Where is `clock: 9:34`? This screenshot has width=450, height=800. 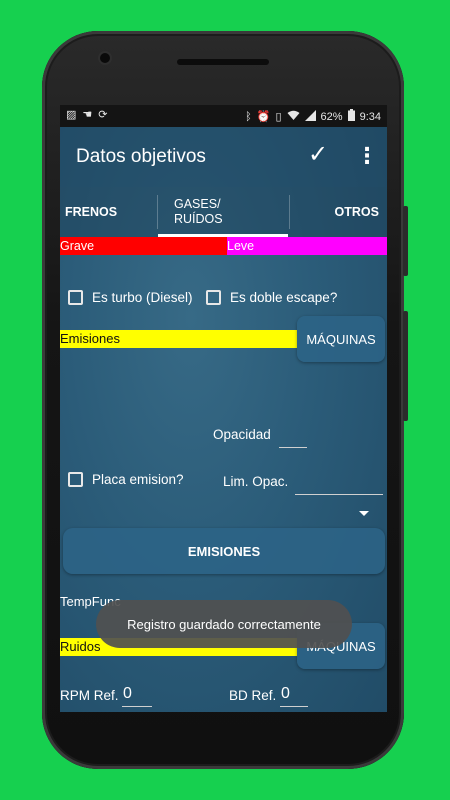
clock: 9:34 is located at coordinates (370, 117).